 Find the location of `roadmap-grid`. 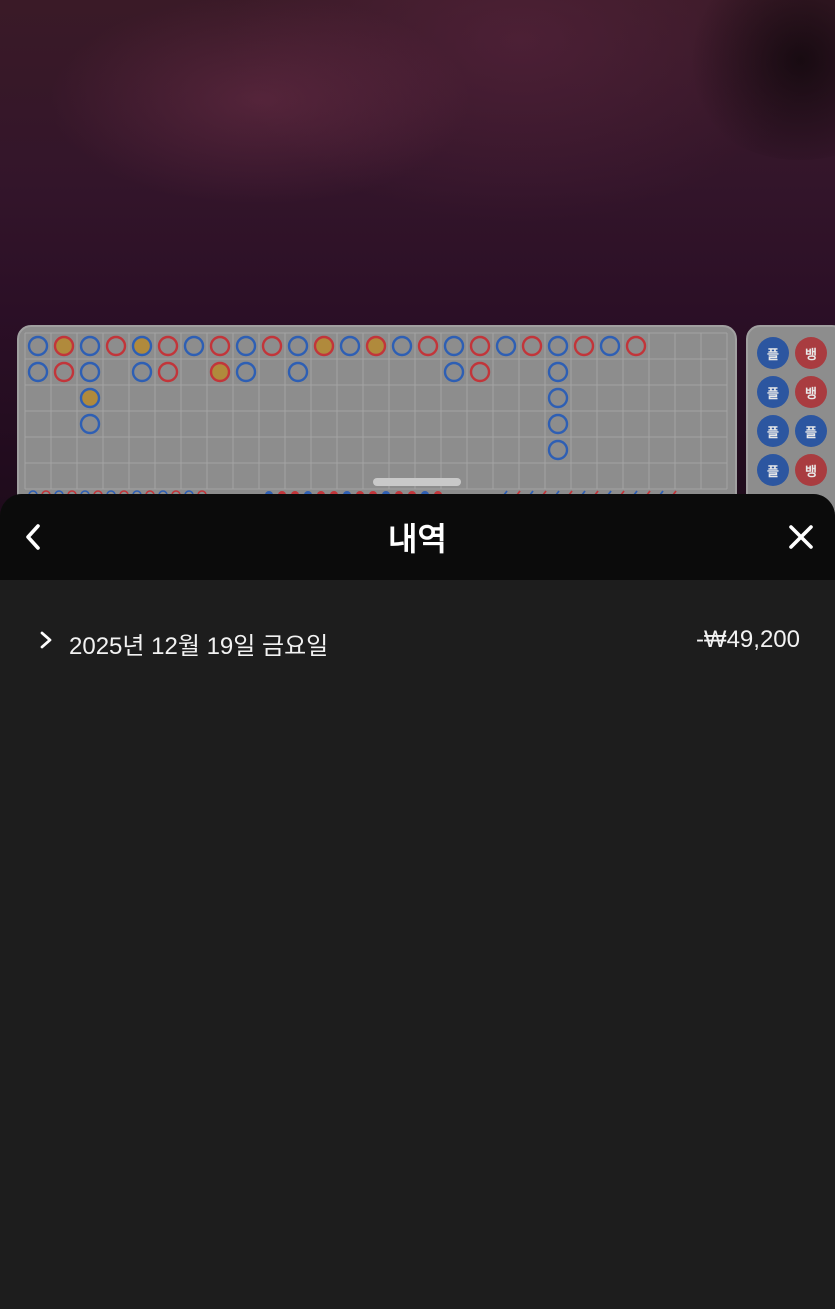

roadmap-grid is located at coordinates (376, 416).